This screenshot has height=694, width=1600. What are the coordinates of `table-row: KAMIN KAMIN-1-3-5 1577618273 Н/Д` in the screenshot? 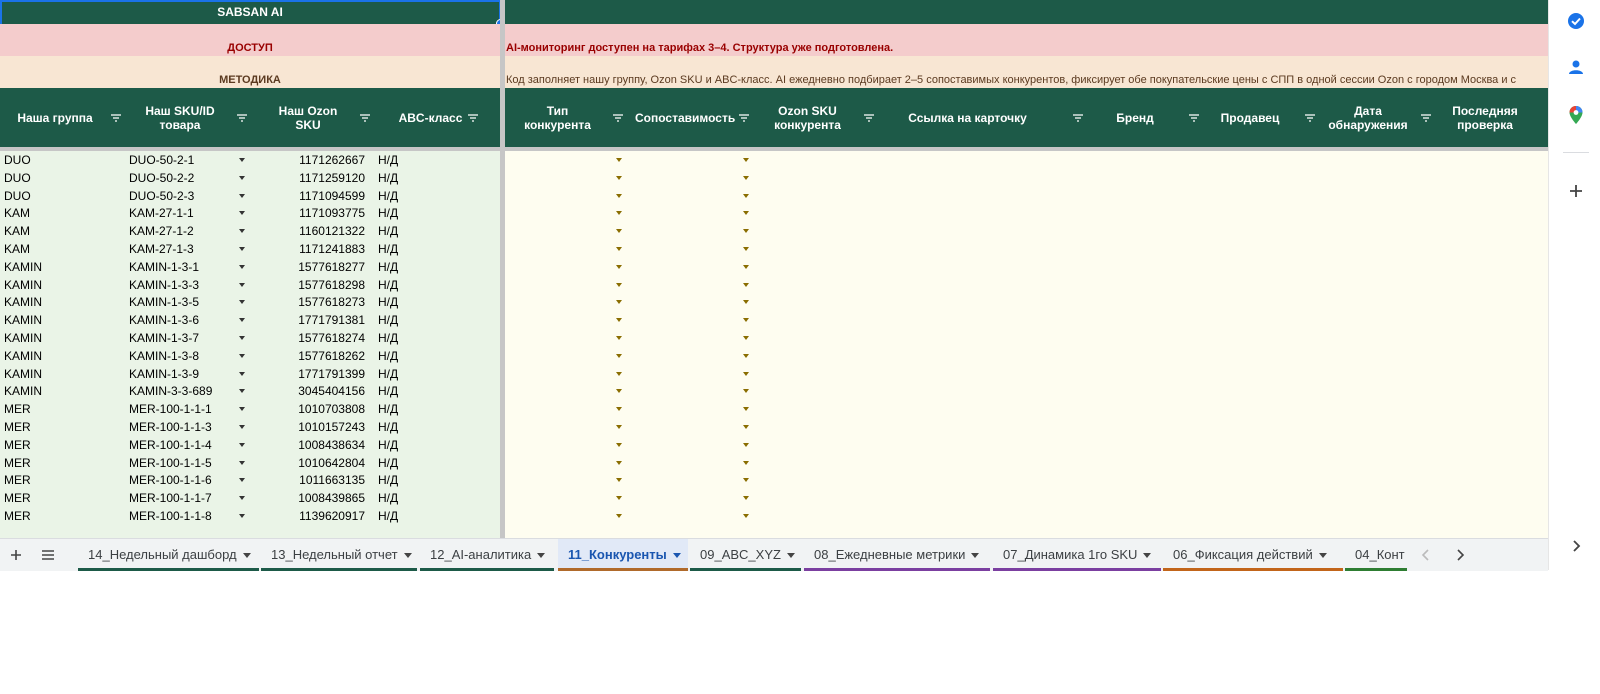 It's located at (774, 302).